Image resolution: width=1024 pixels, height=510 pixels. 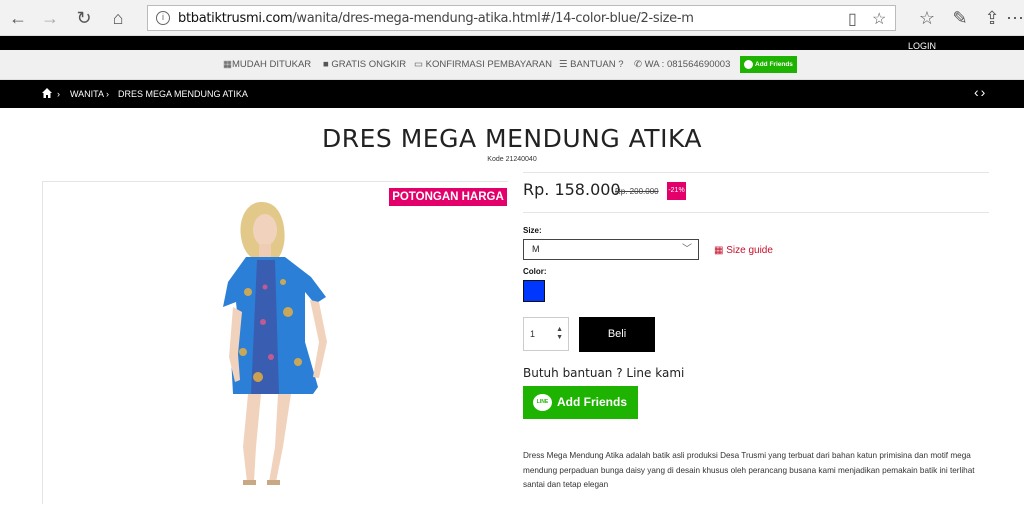 What do you see at coordinates (546, 334) in the screenshot?
I see `quantity-stepper: 1 ▲ ▼` at bounding box center [546, 334].